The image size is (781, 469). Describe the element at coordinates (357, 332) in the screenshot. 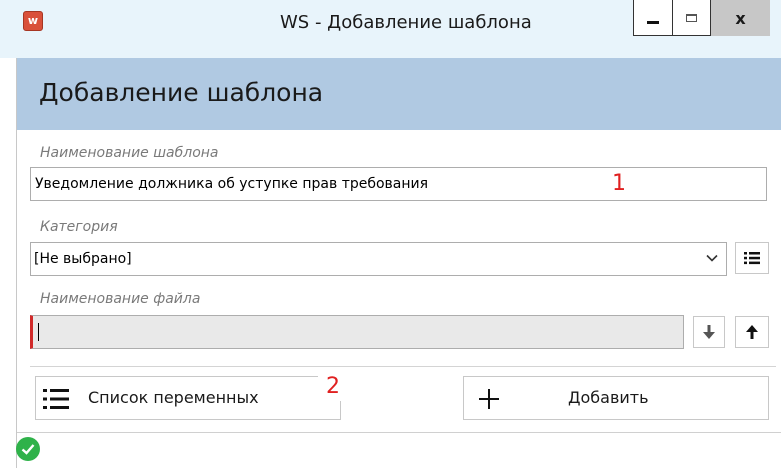

I see `file-name-input` at that location.